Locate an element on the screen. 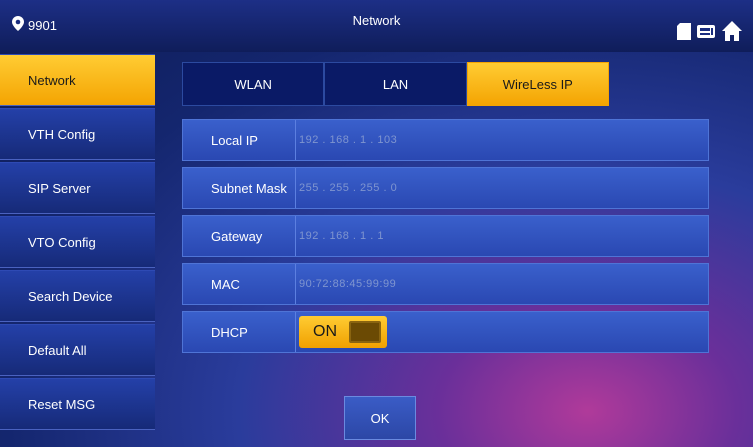  tab-wlan: WLAN is located at coordinates (253, 84).